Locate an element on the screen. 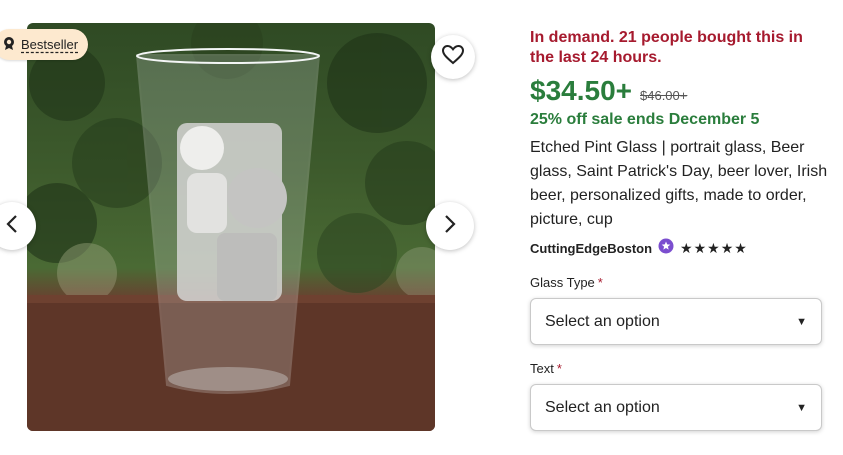 This screenshot has width=843, height=455. next-image-button is located at coordinates (450, 226).